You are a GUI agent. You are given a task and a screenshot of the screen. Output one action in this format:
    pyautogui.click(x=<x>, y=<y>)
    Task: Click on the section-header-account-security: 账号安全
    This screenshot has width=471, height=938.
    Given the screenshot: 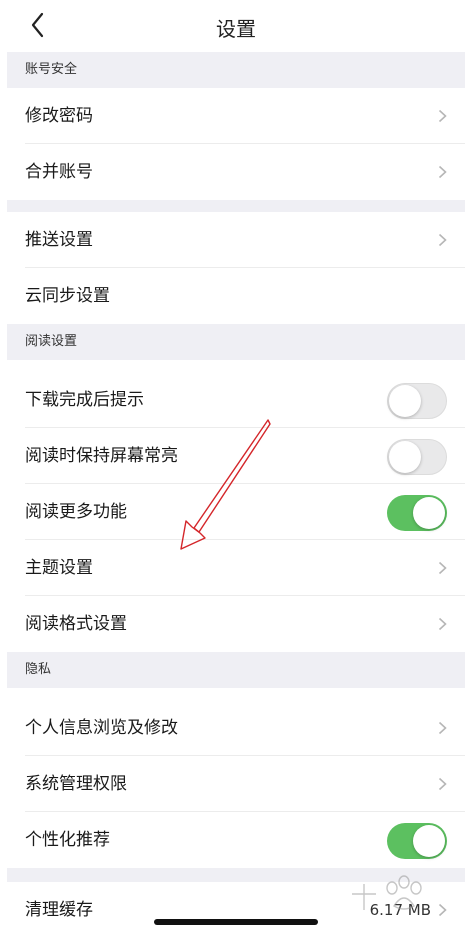 What is the action you would take?
    pyautogui.click(x=236, y=70)
    